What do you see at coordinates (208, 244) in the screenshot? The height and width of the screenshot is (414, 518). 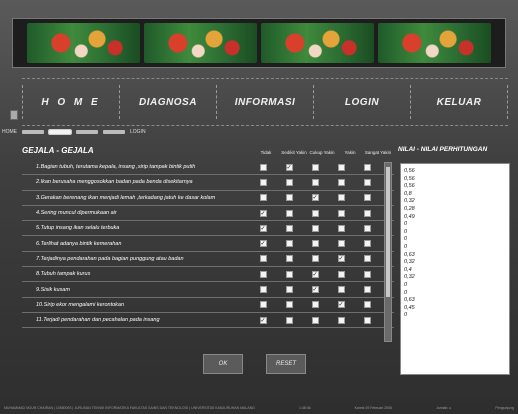 I see `table-row: 6.Terlihat adanya bintik kemerahan ✓` at bounding box center [208, 244].